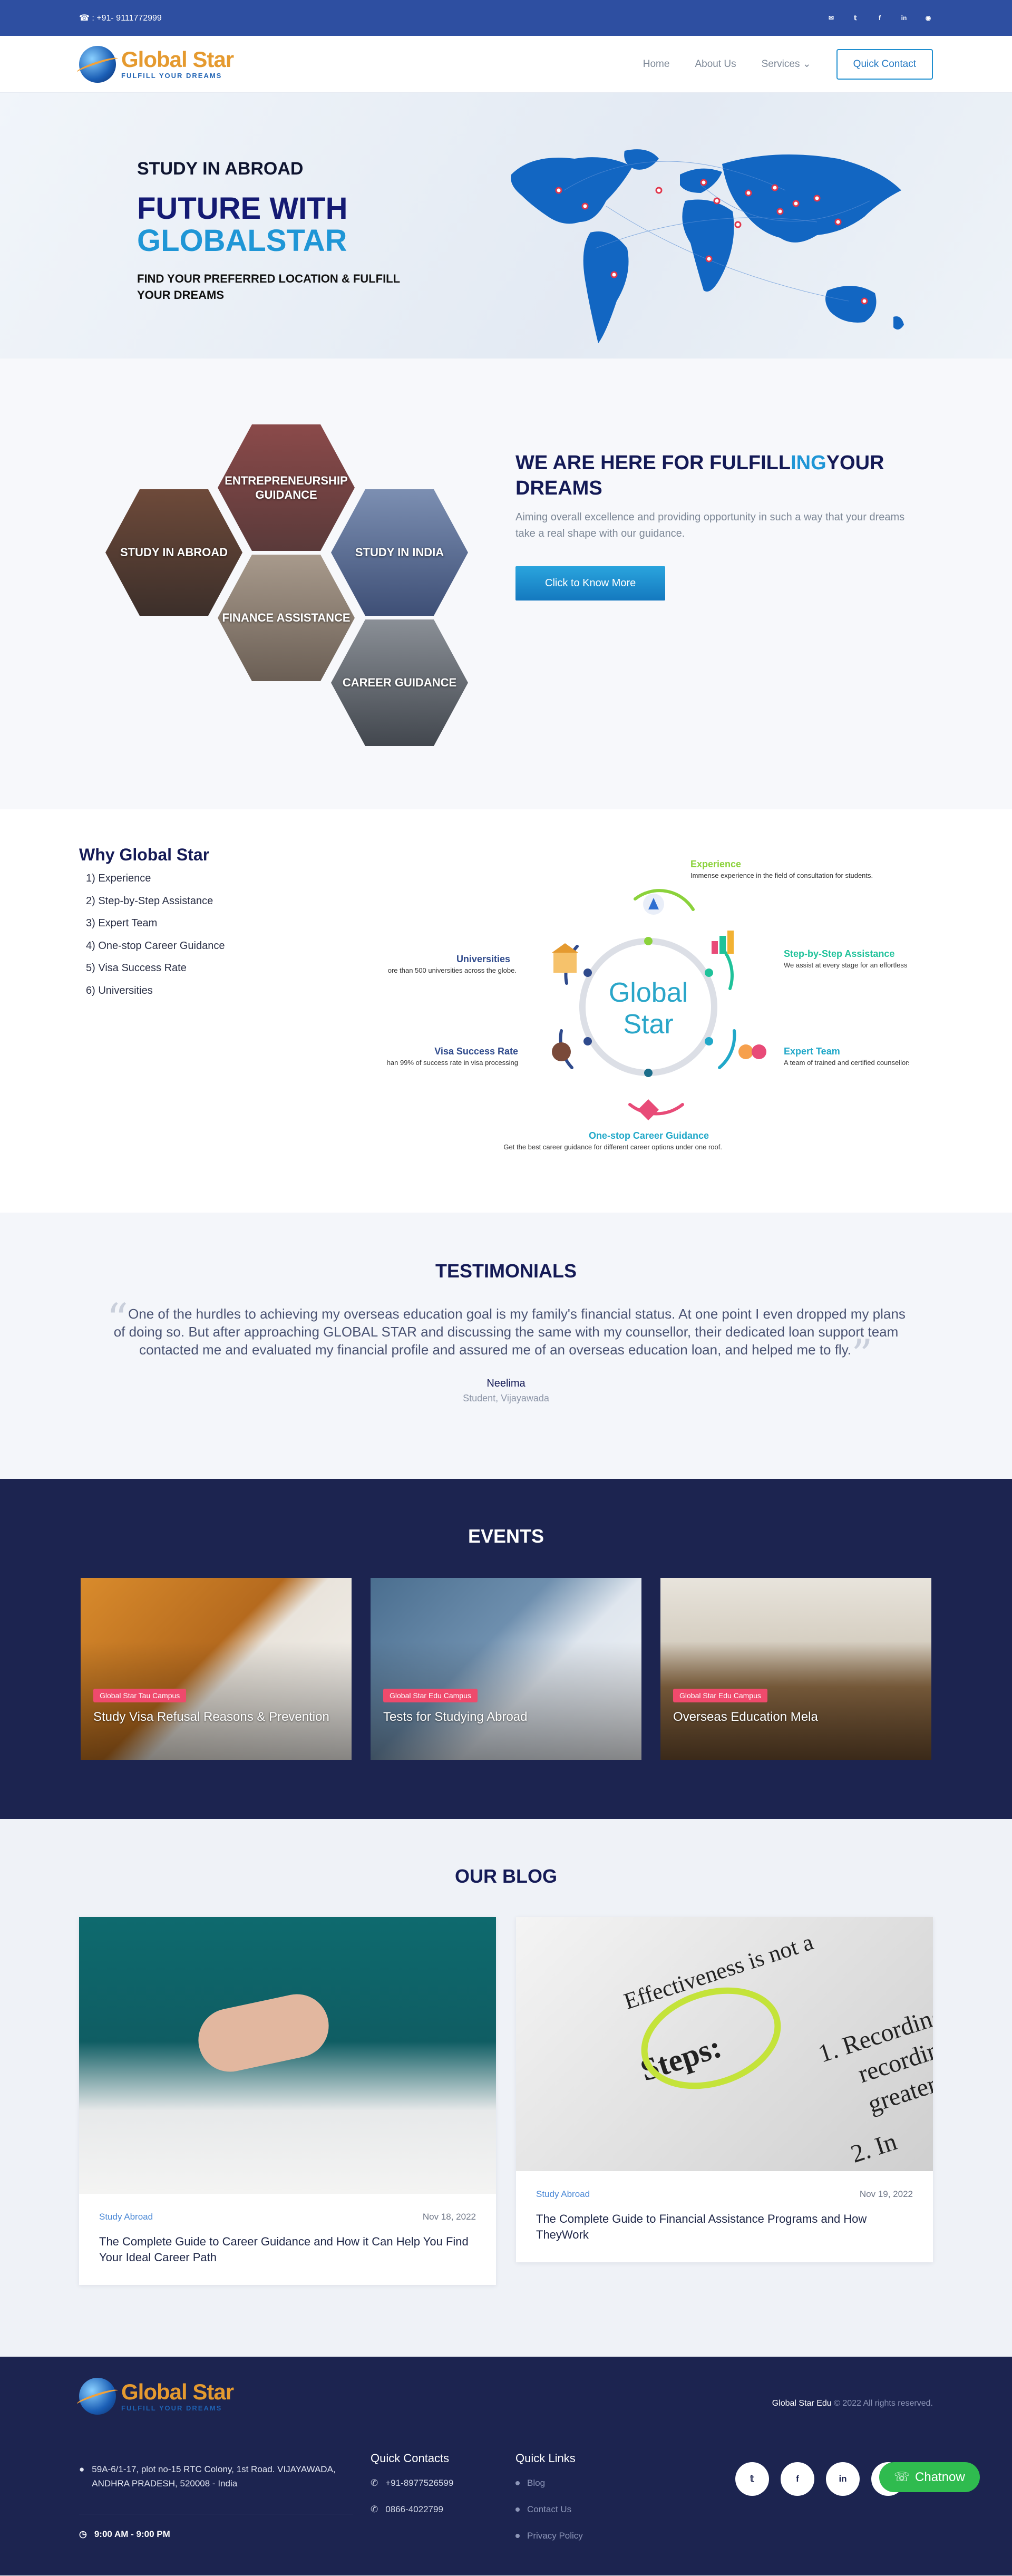 The width and height of the screenshot is (1012, 2576). What do you see at coordinates (124, 2534) in the screenshot?
I see `footer-hours: ◷ 9:00 AM - 9:00 PM` at bounding box center [124, 2534].